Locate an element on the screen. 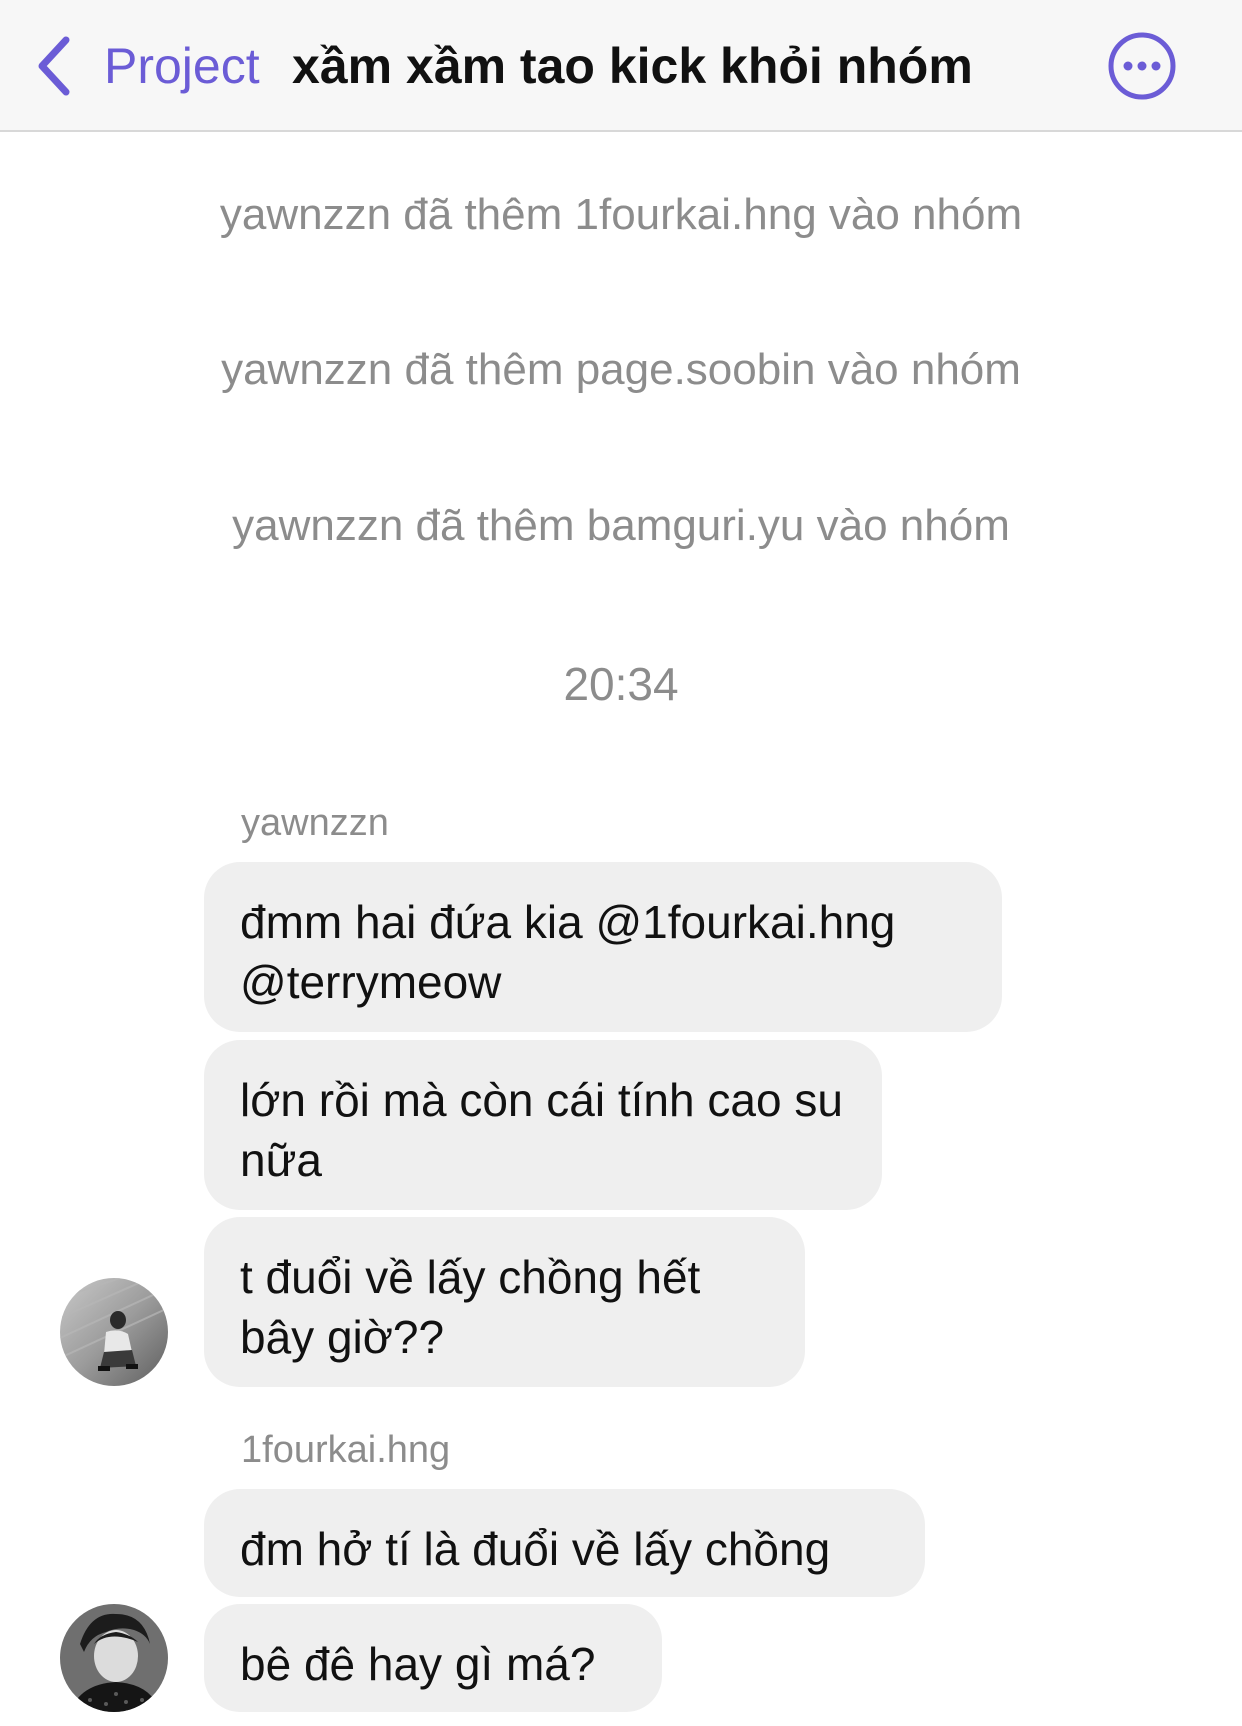  back-button-label: Project is located at coordinates (182, 66).